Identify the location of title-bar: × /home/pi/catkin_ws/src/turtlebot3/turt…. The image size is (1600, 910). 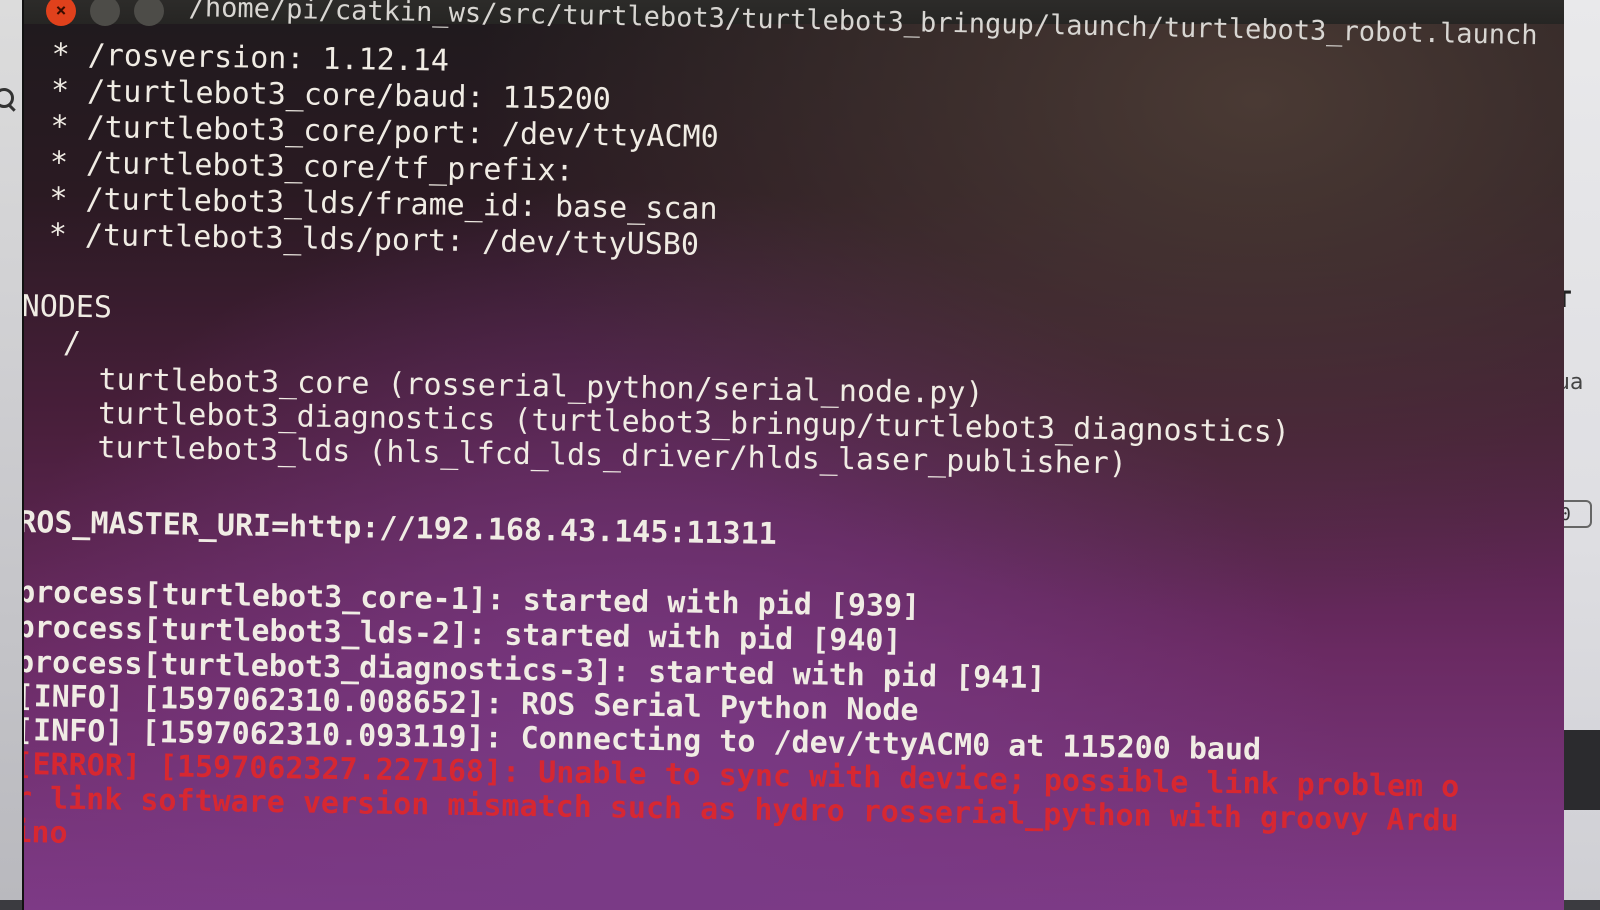
(794, 25).